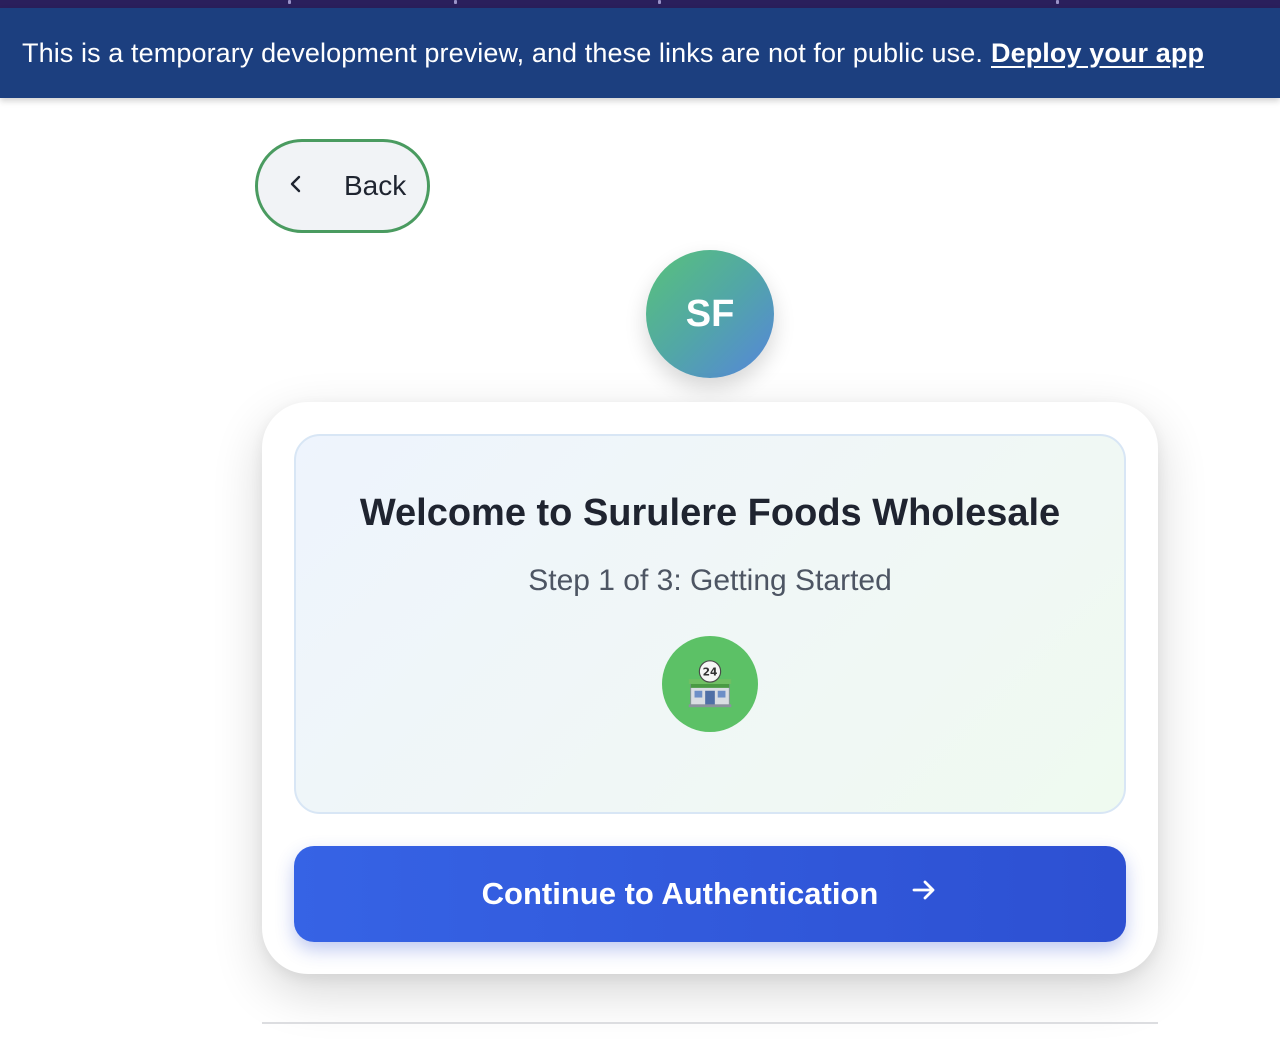 Image resolution: width=1280 pixels, height=1054 pixels. What do you see at coordinates (375, 185) in the screenshot?
I see `back-button-label: Back` at bounding box center [375, 185].